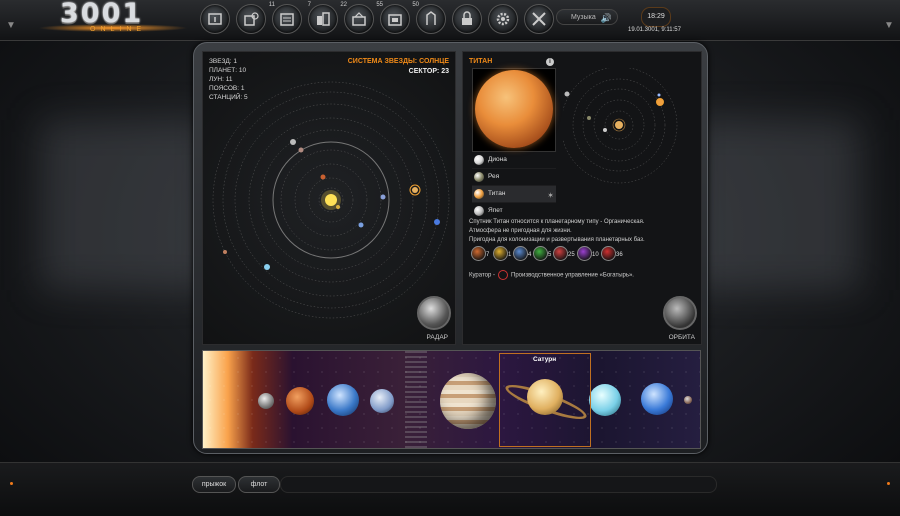  What do you see at coordinates (514, 194) in the screenshot?
I see `moon-list-item: Титан ✶` at bounding box center [514, 194].